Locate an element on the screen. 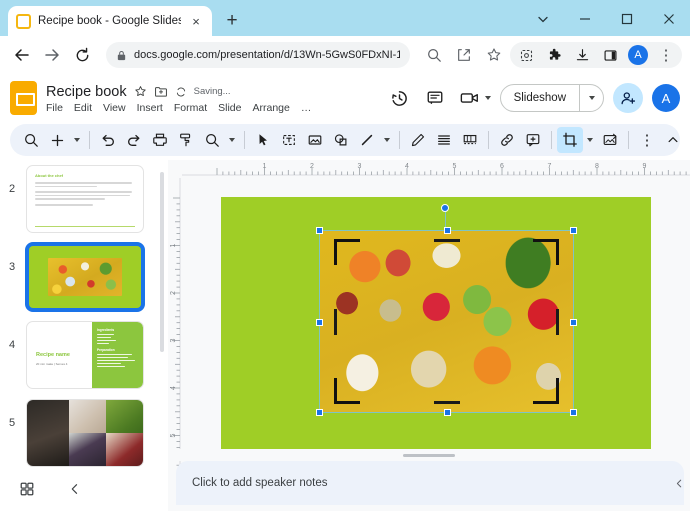 This screenshot has width=690, height=511. star-icon is located at coordinates (140, 91).